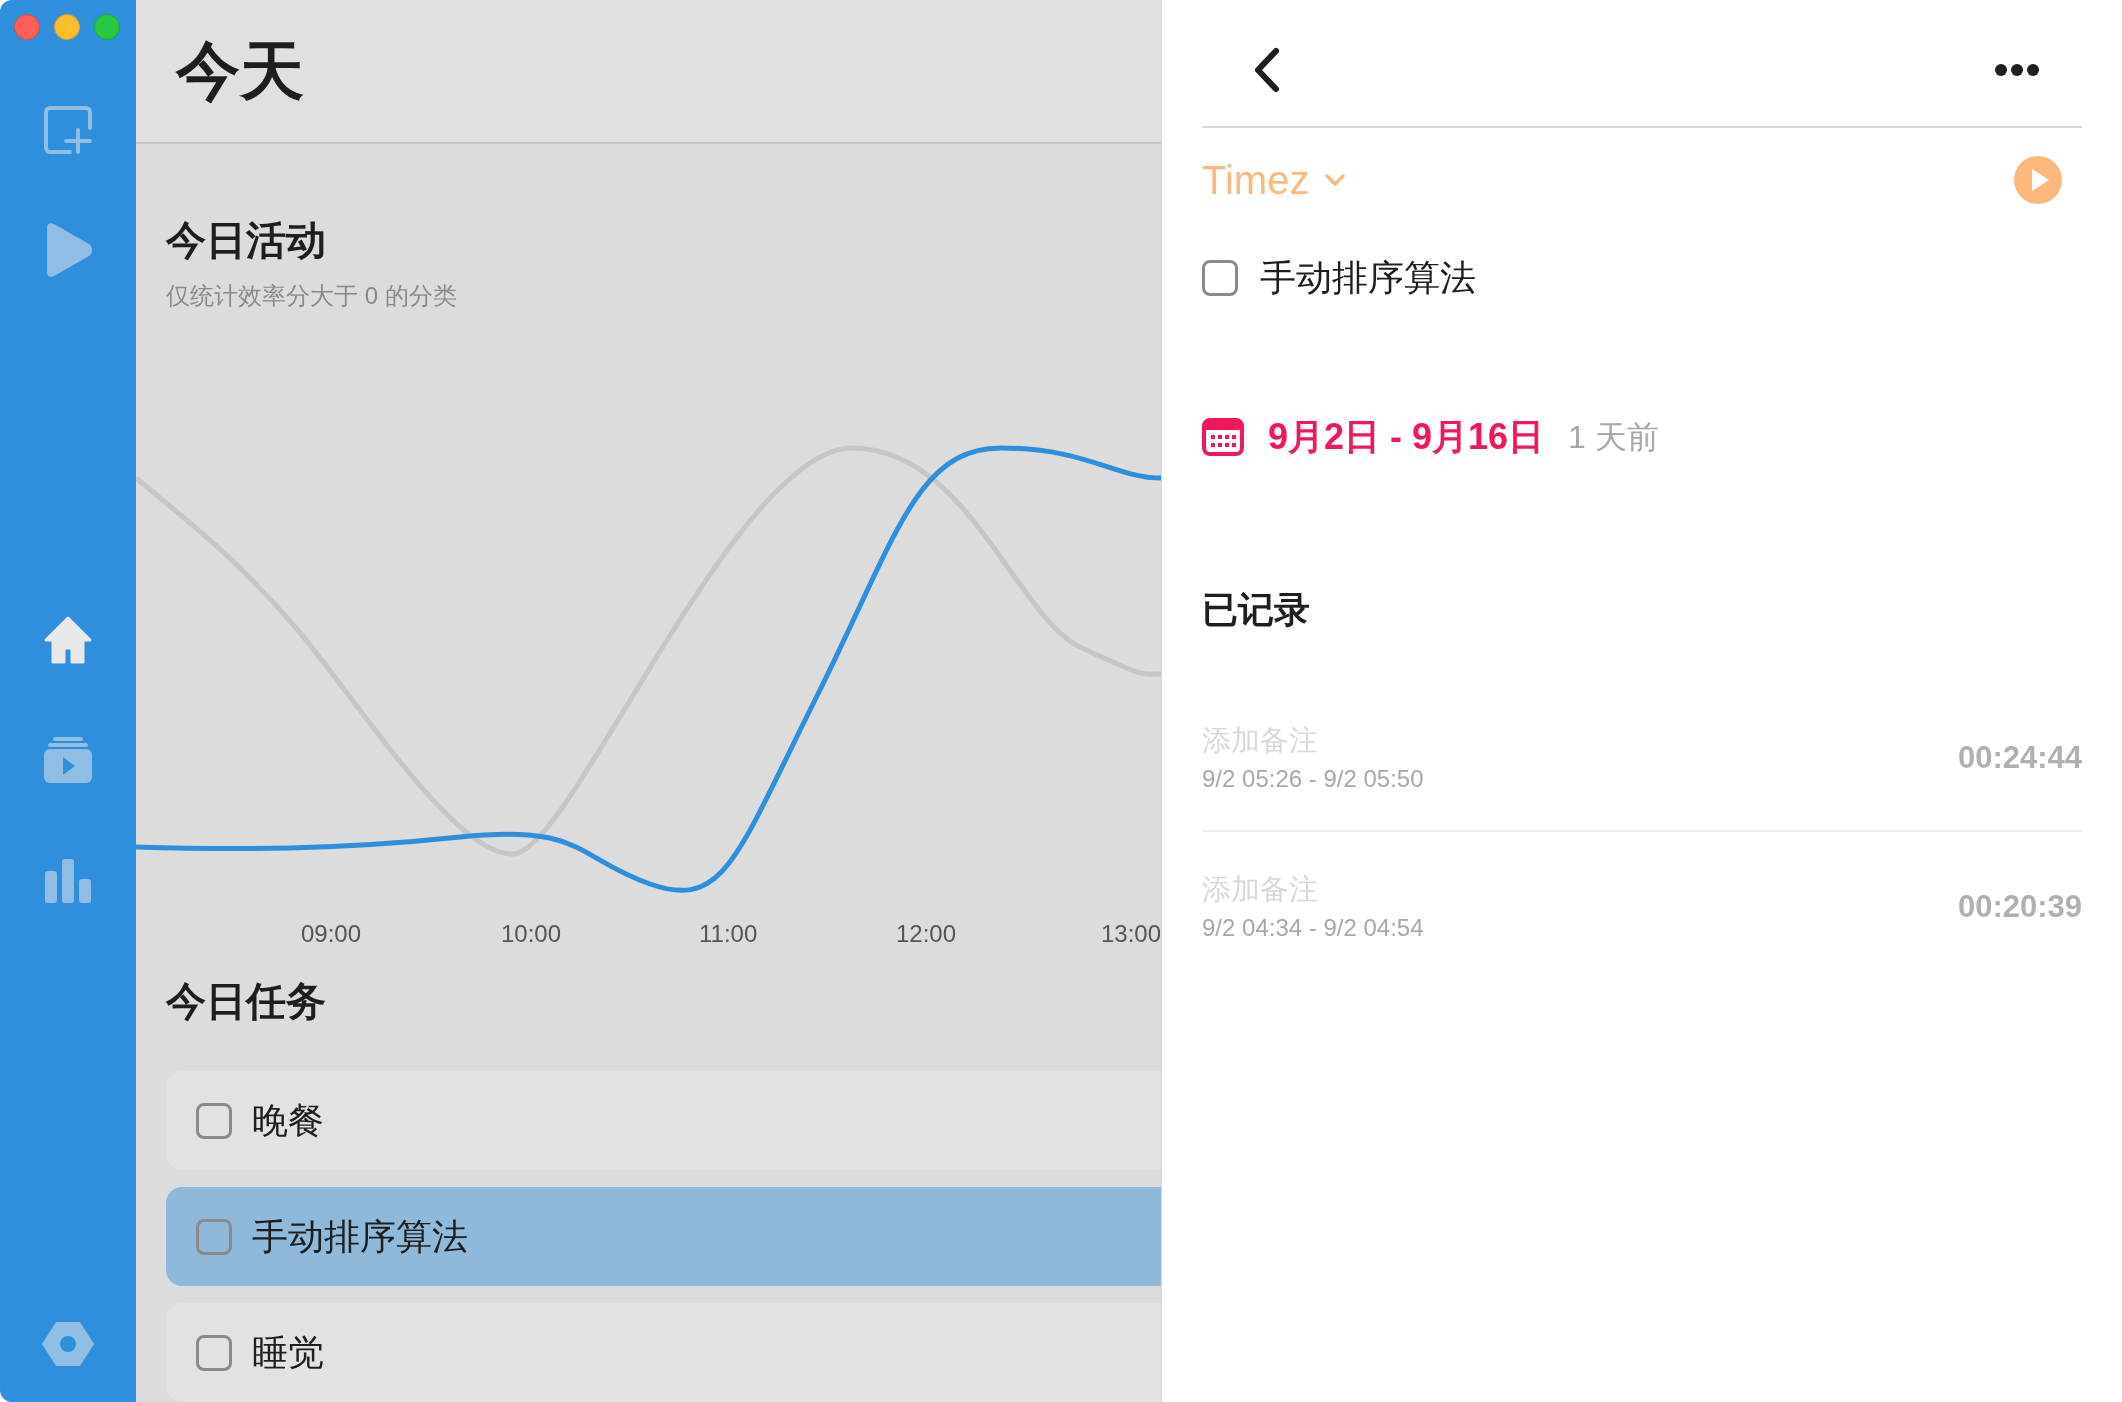 The image size is (2122, 1402). I want to click on task-row: 晚餐, so click(663, 1120).